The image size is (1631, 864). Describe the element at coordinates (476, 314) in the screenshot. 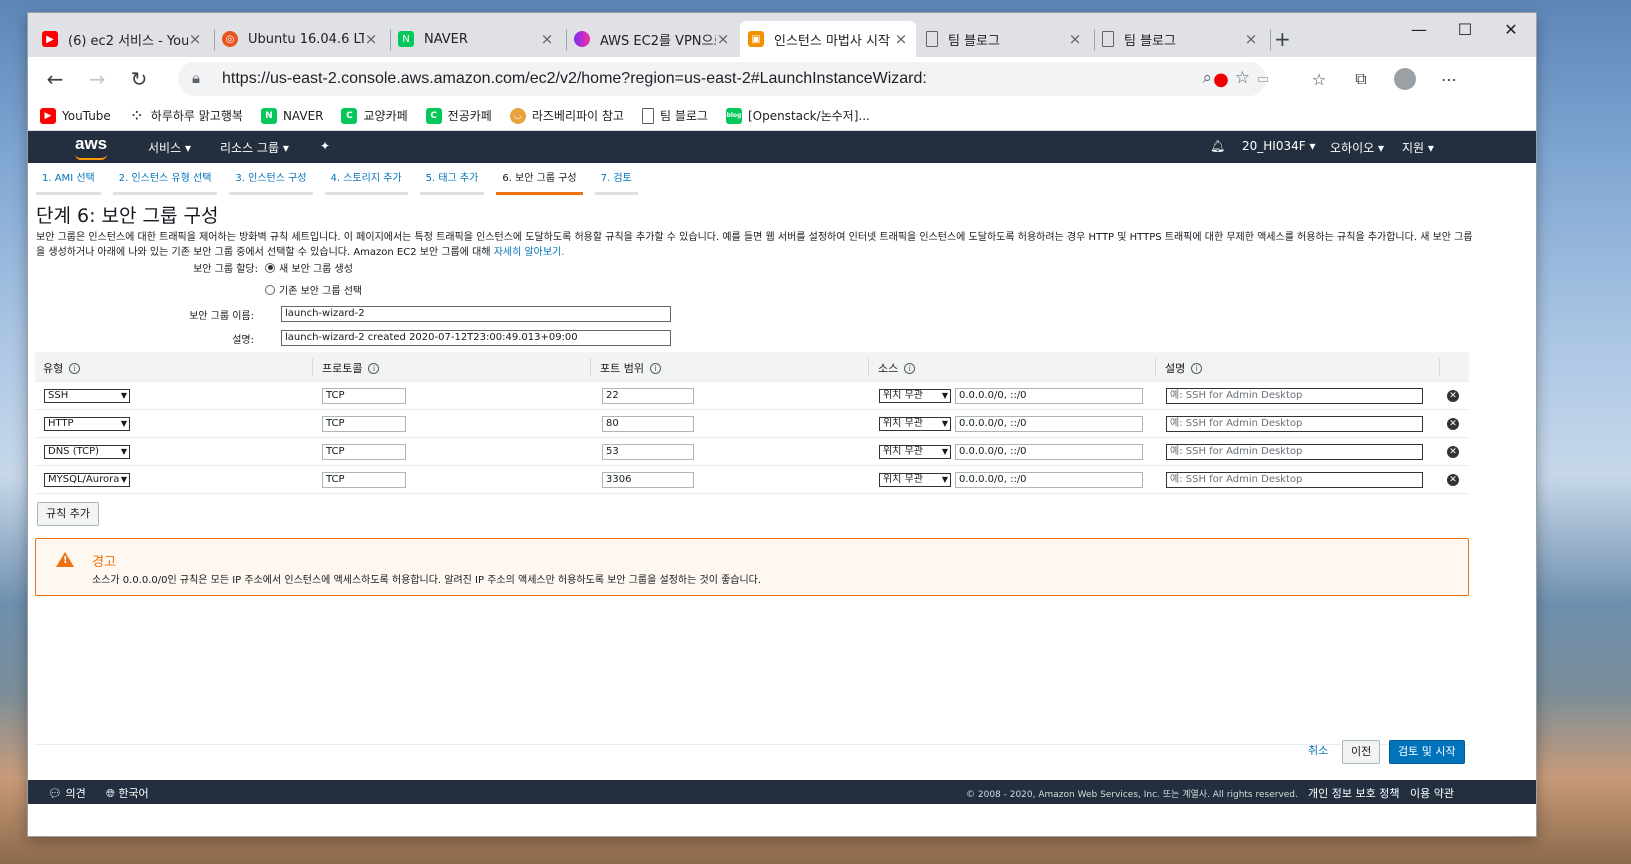

I see `group-name-input: launch-wizard-2` at that location.